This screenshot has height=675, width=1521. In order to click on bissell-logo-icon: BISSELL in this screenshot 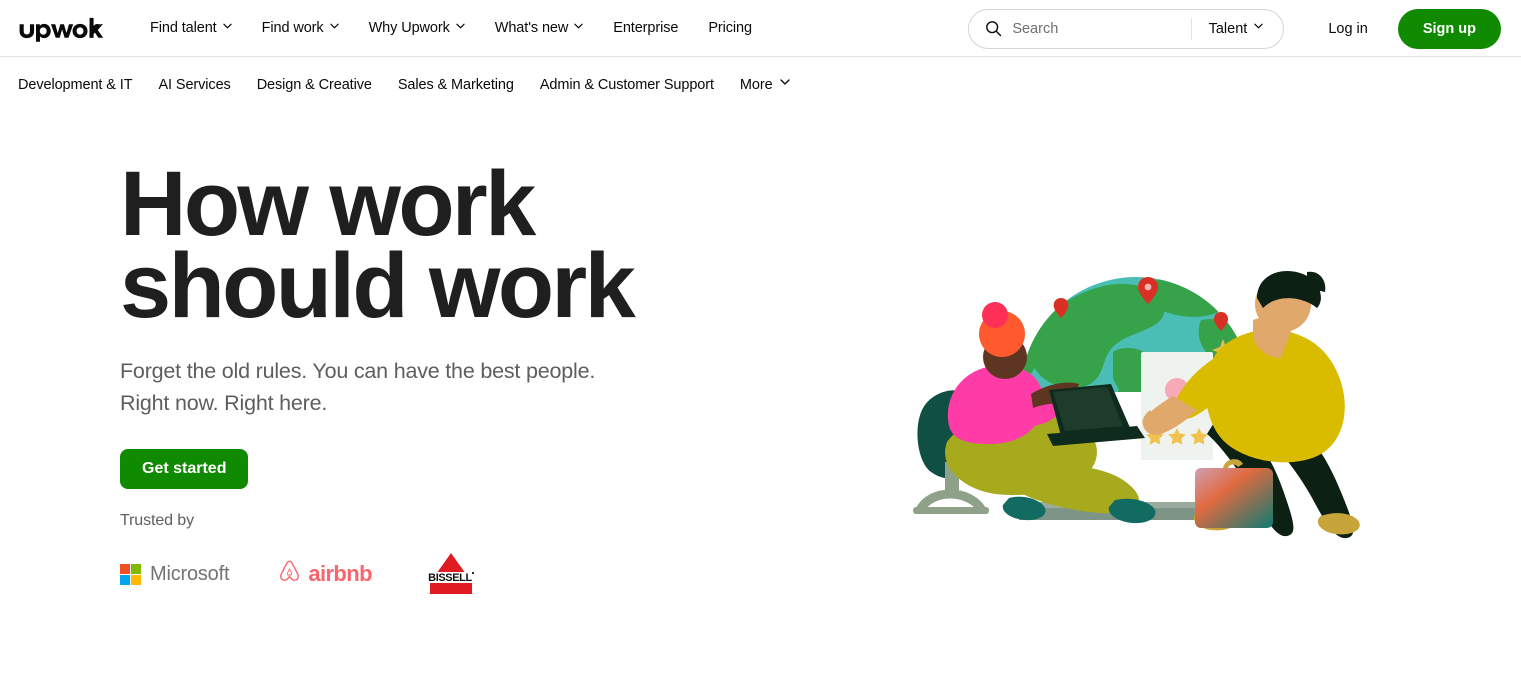, I will do `click(451, 574)`.